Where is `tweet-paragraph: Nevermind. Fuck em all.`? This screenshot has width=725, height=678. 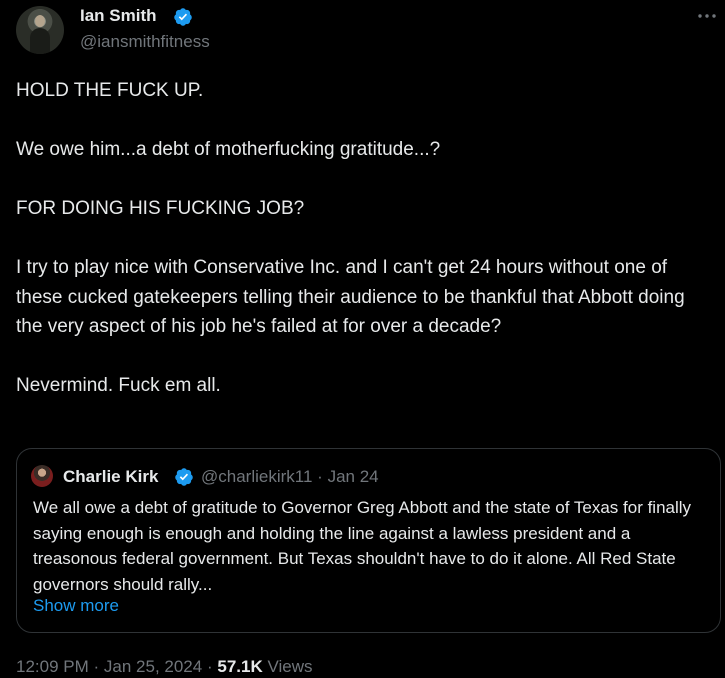 tweet-paragraph: Nevermind. Fuck em all. is located at coordinates (118, 385).